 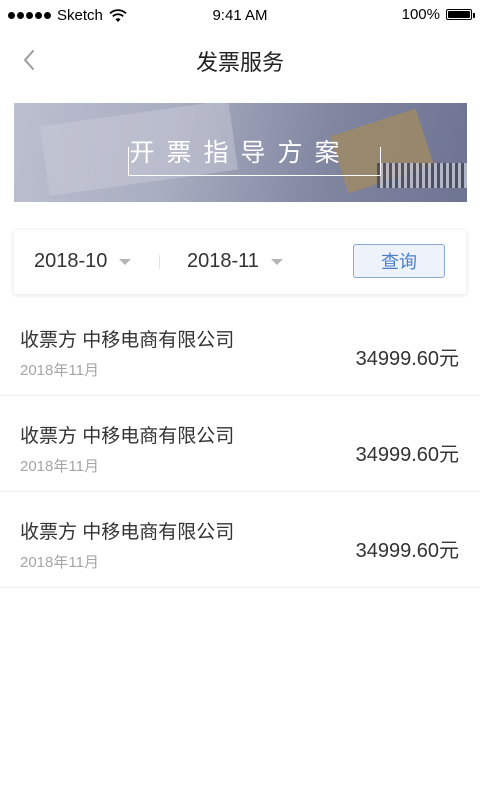 I want to click on start-month-select: 2018-10, so click(x=83, y=261).